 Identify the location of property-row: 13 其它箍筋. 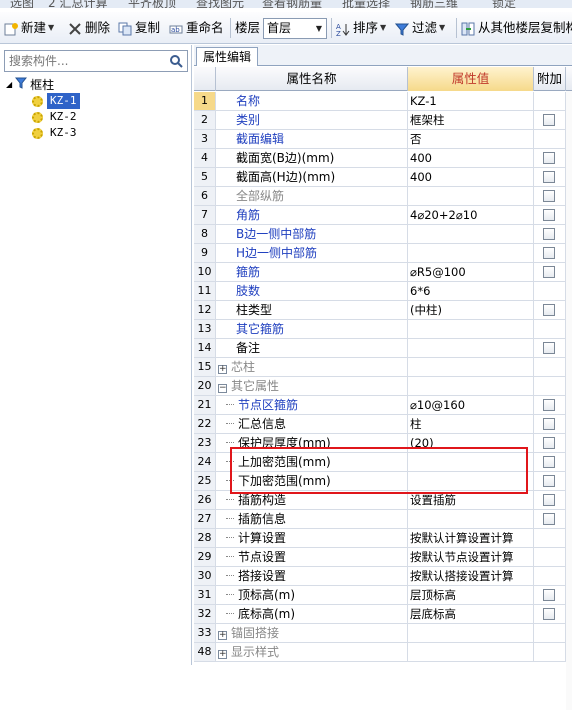
(383, 329).